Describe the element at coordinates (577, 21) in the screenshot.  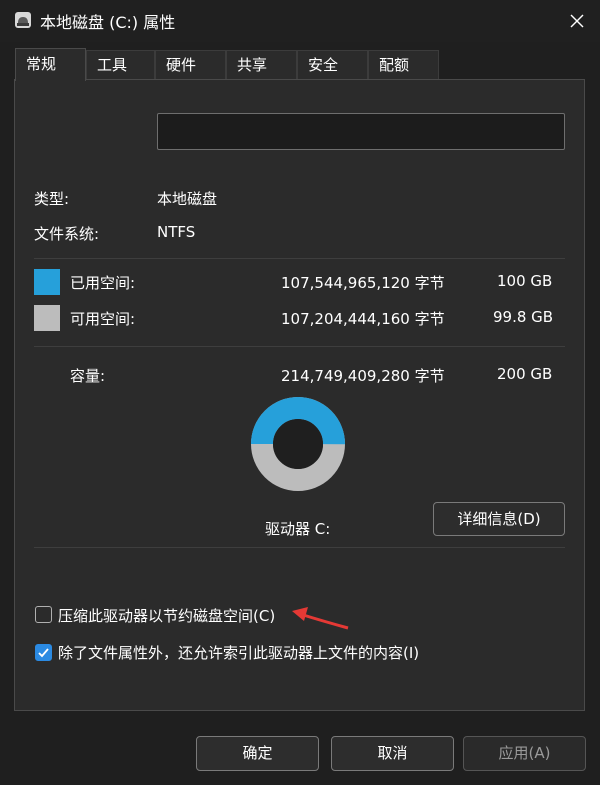
I see `close-icon` at that location.